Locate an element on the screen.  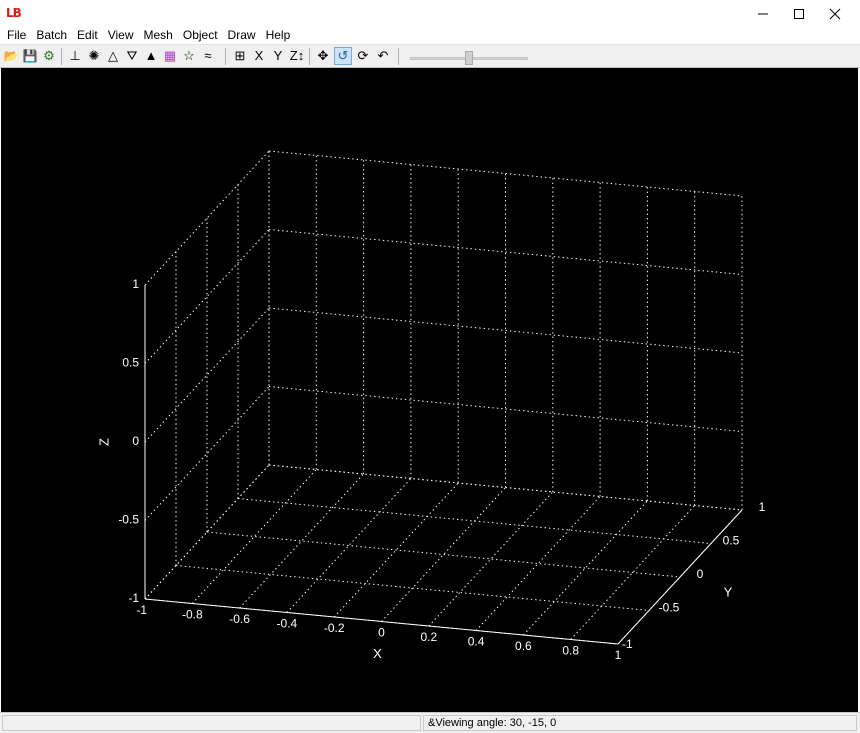
star-button: ☆ is located at coordinates (189, 56).